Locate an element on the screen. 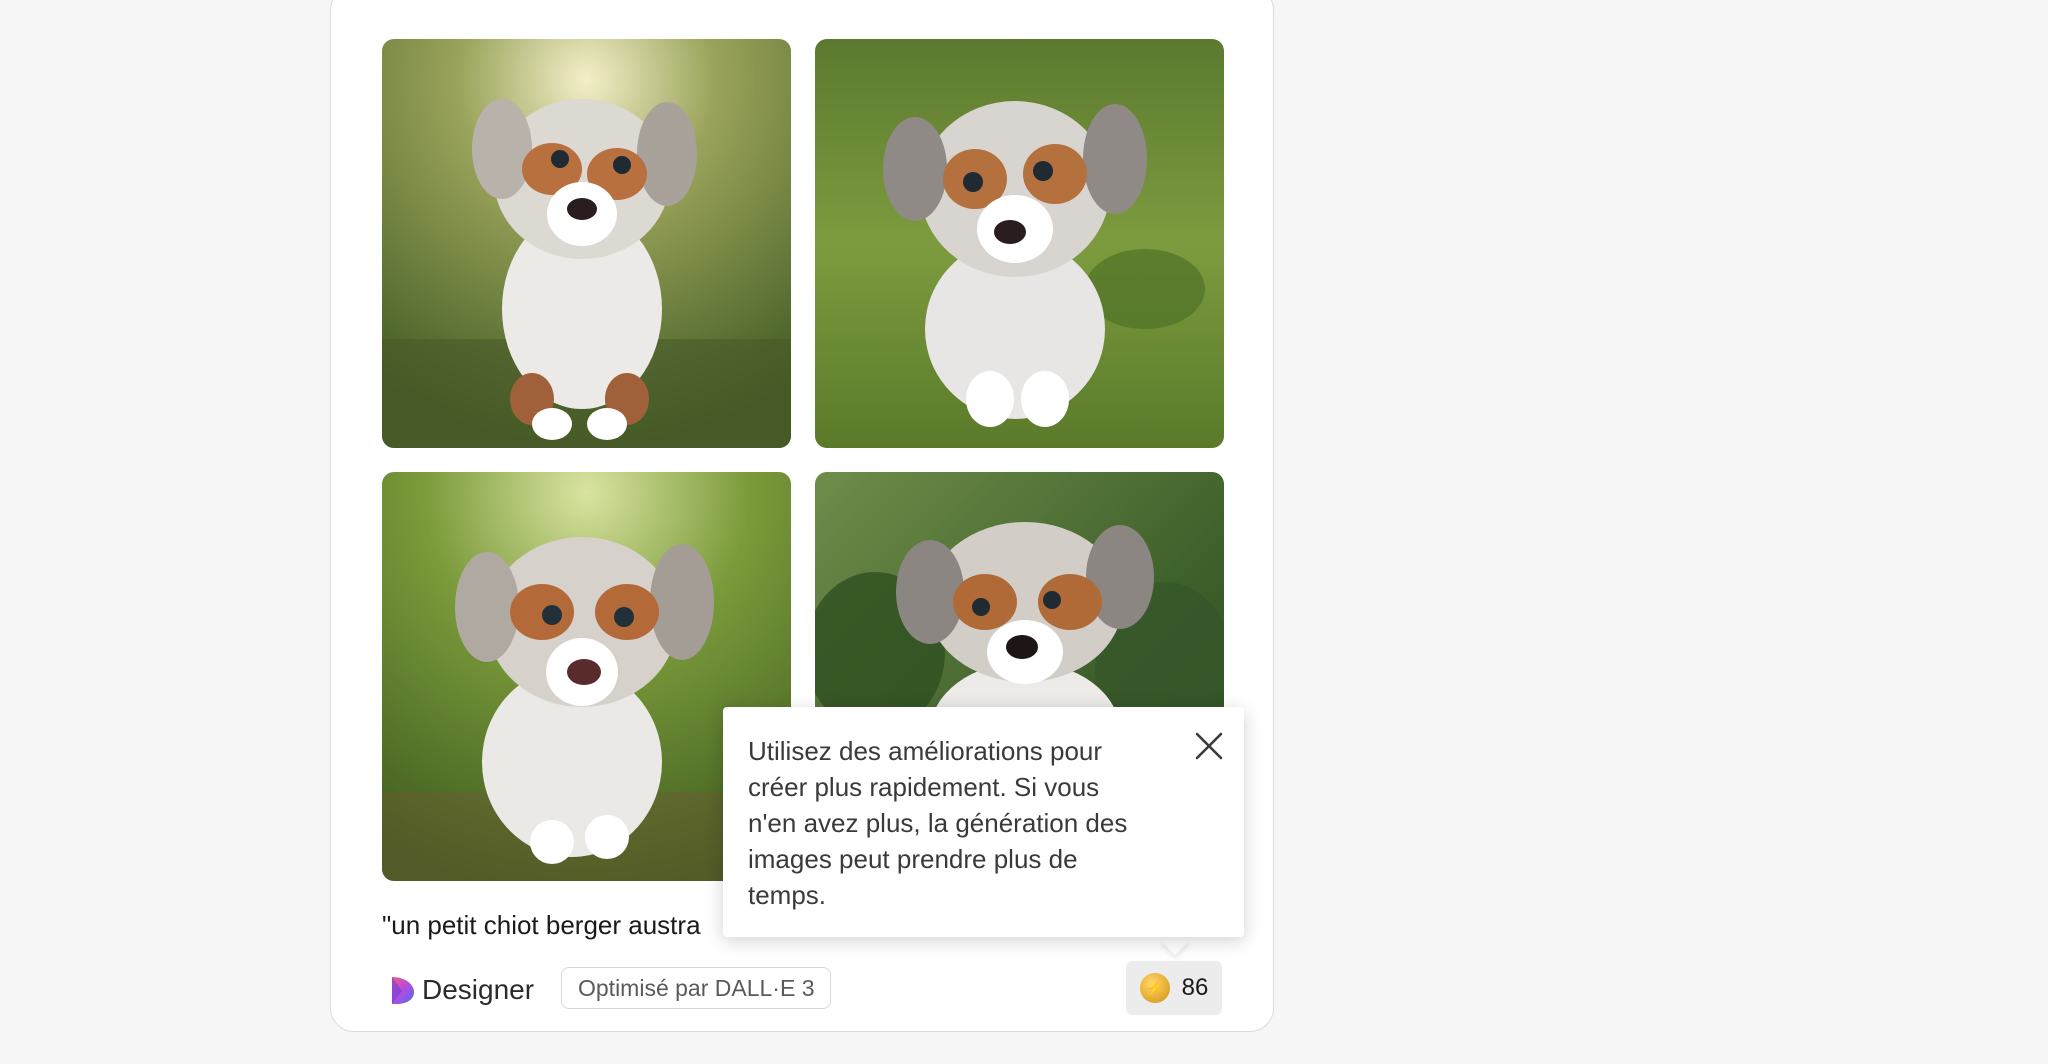  powered-by-badge: Optimisé par DALL·E 3 is located at coordinates (696, 988).